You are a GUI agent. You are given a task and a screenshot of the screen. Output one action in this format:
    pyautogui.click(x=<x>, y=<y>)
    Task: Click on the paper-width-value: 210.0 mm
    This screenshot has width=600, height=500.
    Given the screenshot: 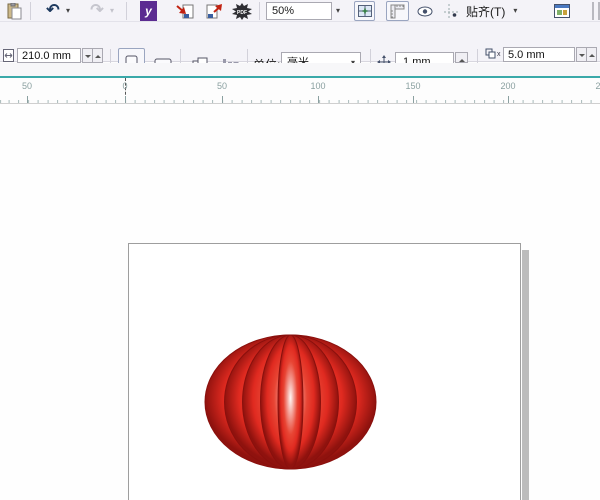 What is the action you would take?
    pyautogui.click(x=46, y=55)
    